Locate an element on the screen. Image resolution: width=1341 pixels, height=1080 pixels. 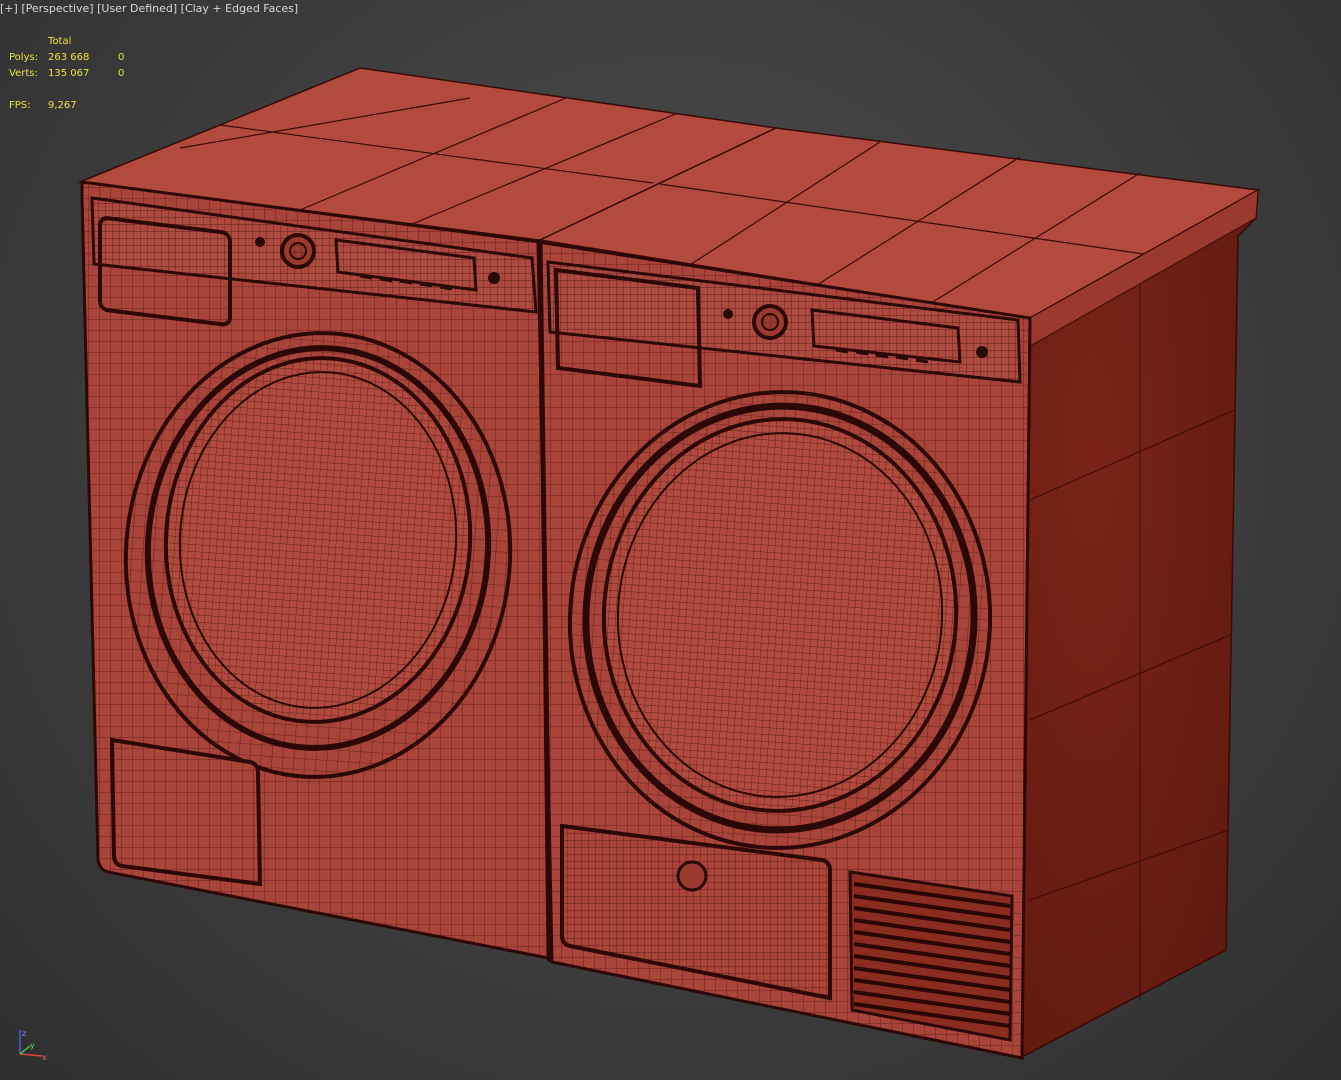
fps-value: 9,267 is located at coordinates (62, 105).